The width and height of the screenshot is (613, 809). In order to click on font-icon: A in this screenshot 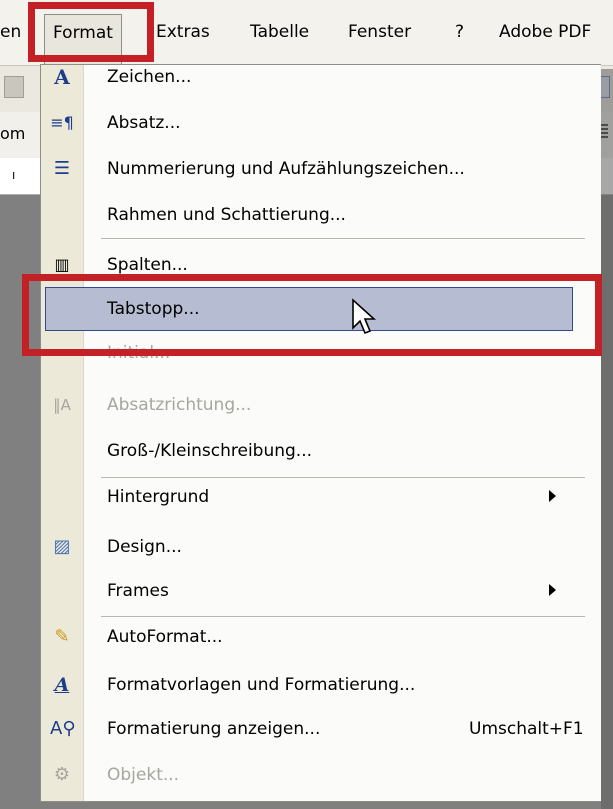, I will do `click(62, 77)`.